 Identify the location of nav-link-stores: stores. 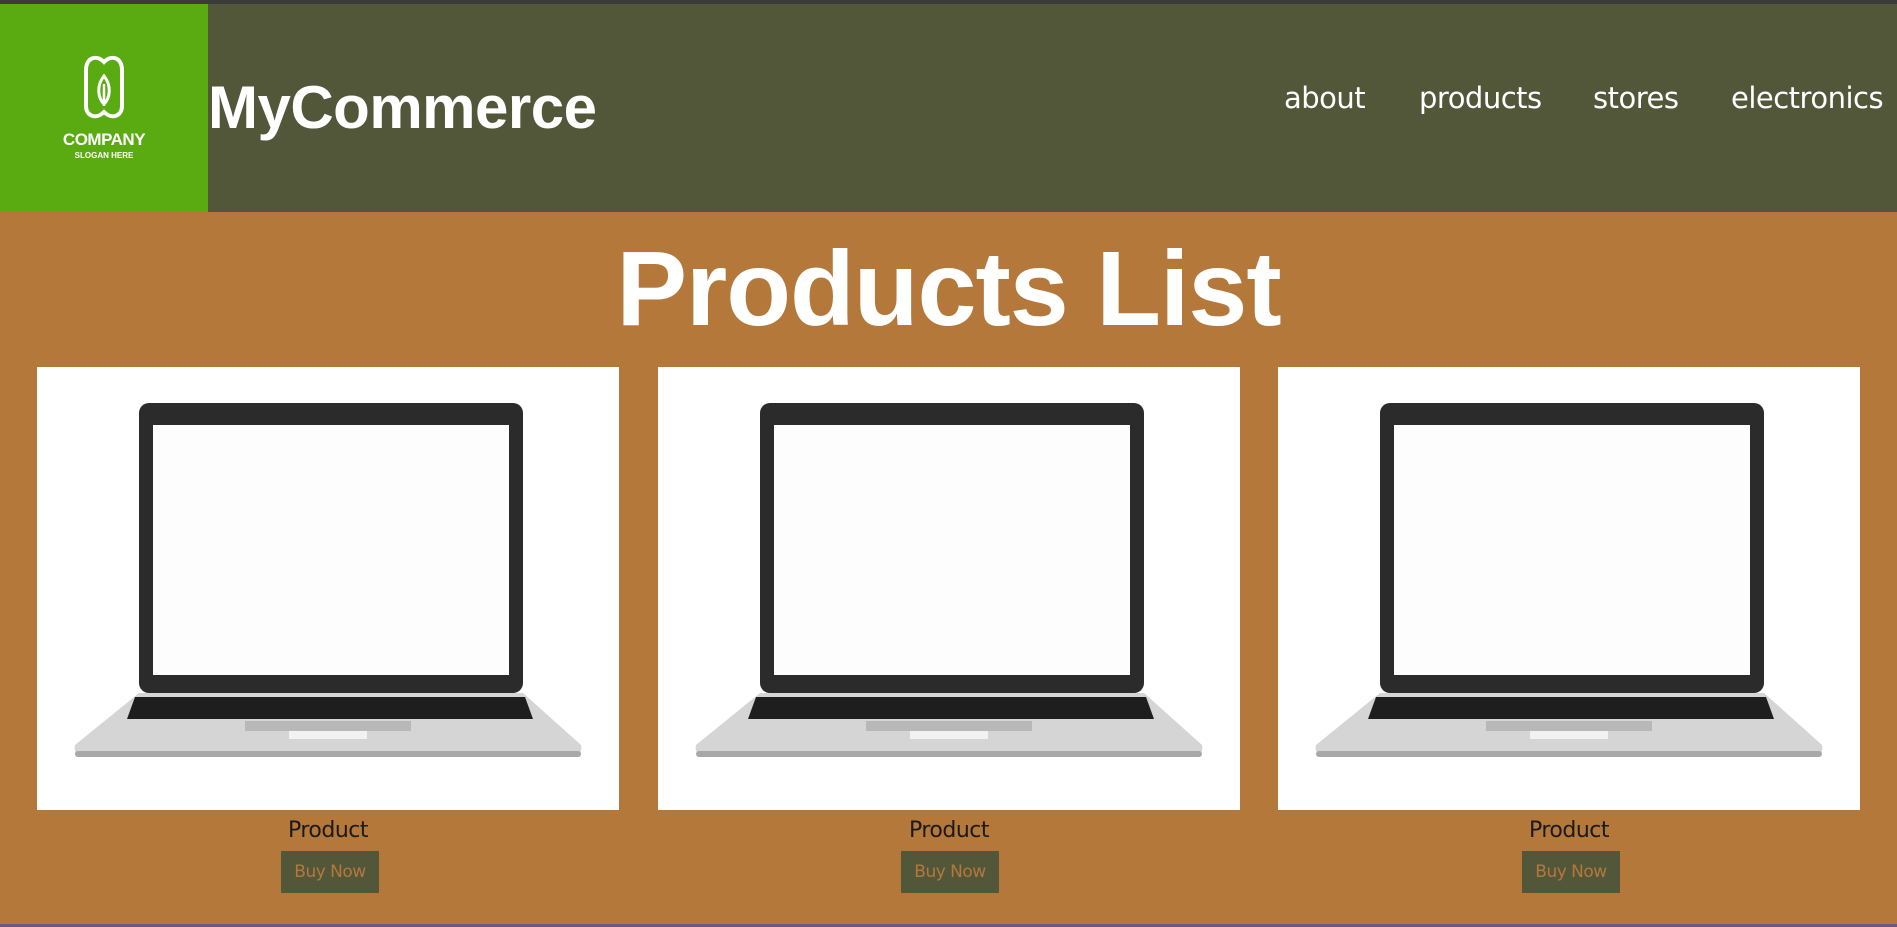
(1636, 98).